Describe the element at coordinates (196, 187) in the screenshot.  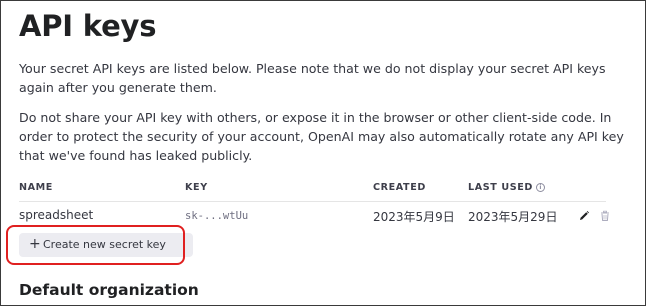
I see `column-header-key: KEY` at that location.